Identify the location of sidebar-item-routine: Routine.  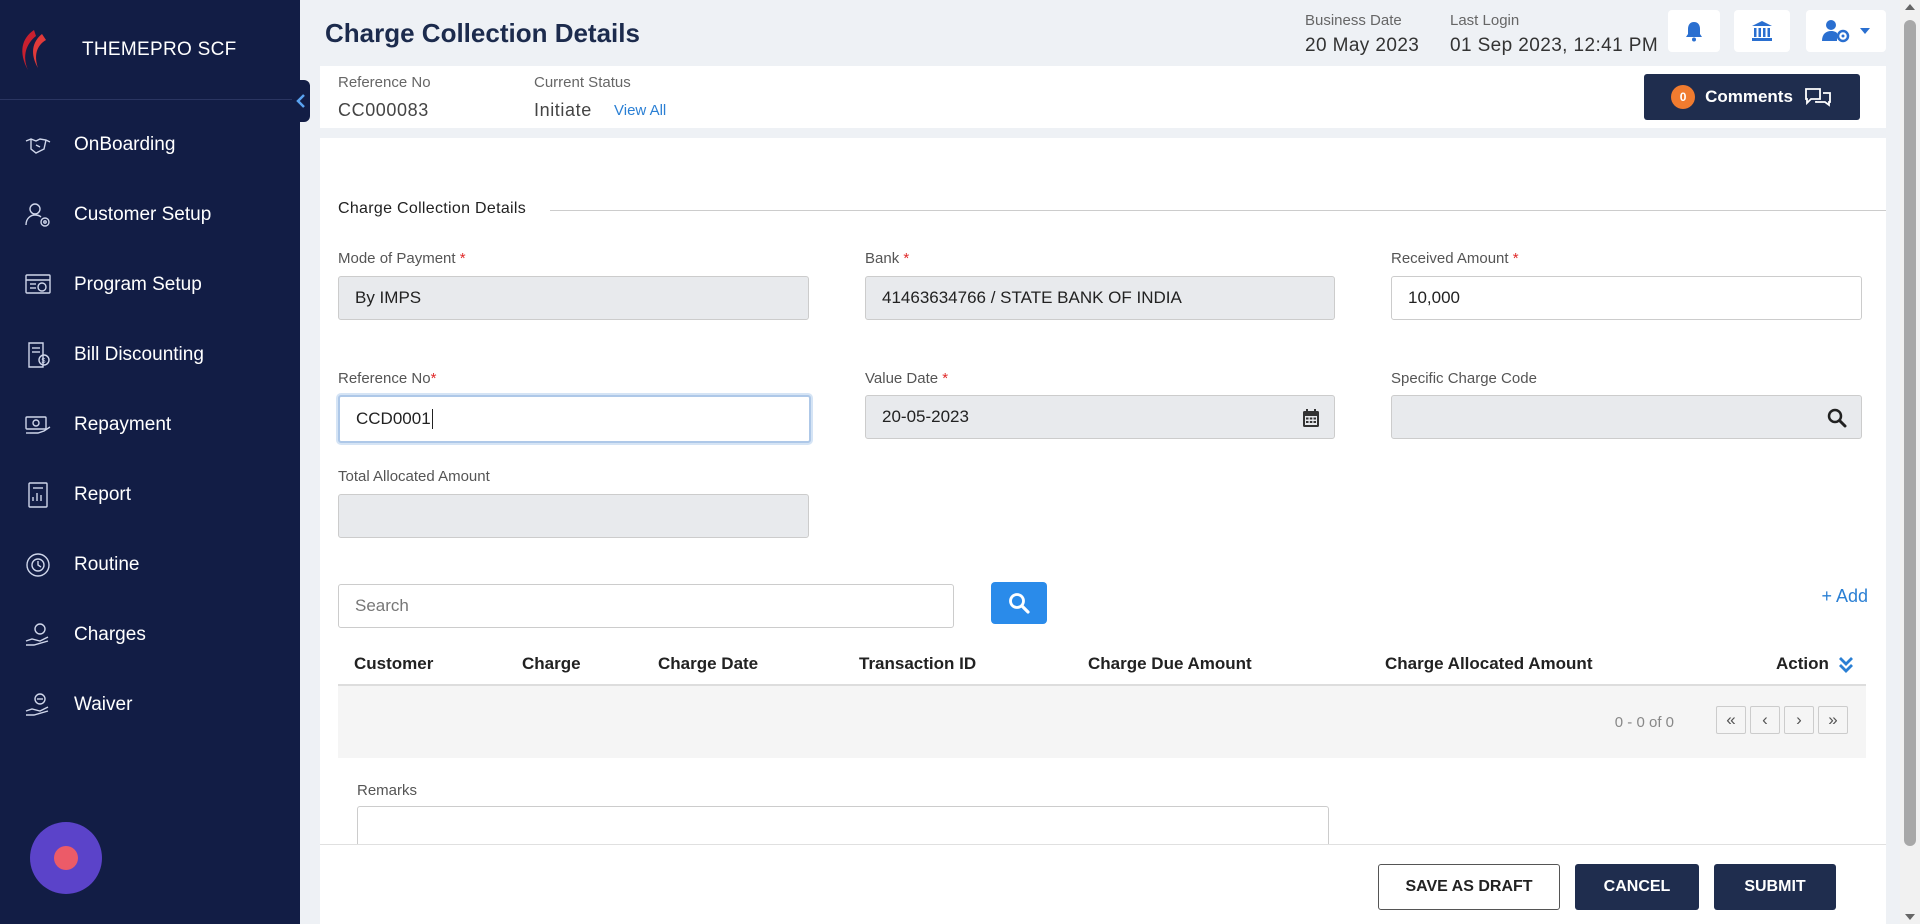
(150, 565).